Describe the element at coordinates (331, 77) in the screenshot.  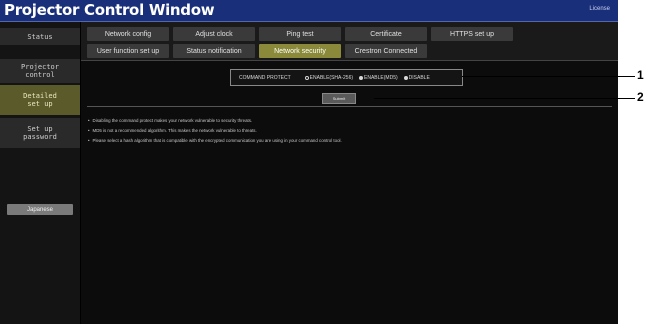
I see `option-label: ENABLE(SHA-256)` at that location.